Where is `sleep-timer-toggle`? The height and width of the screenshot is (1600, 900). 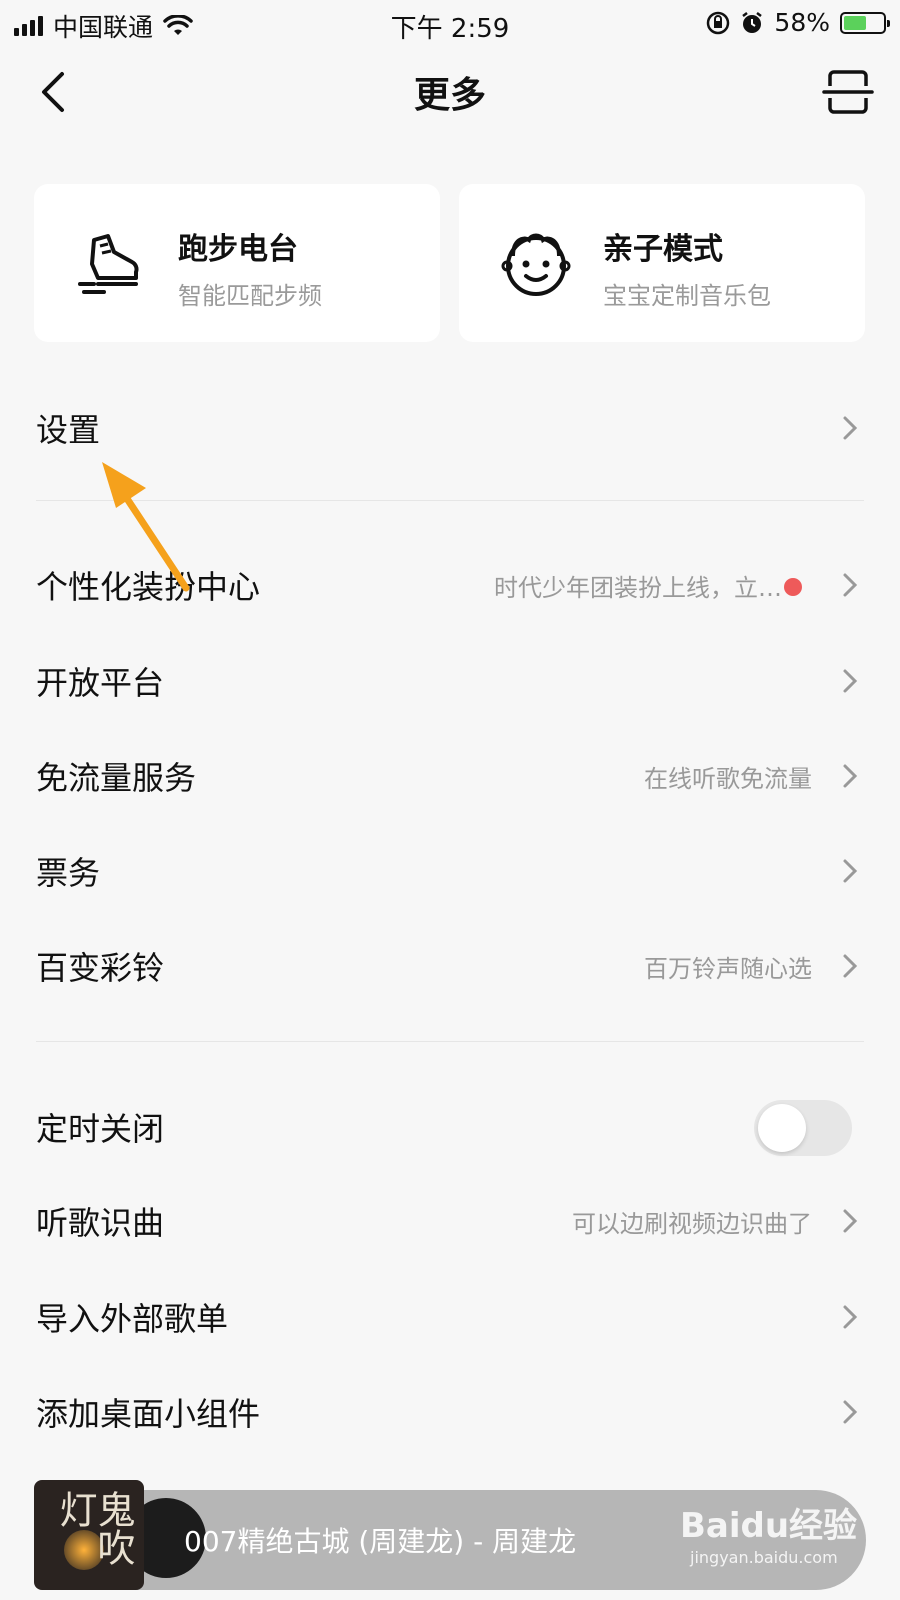
sleep-timer-toggle is located at coordinates (803, 1128).